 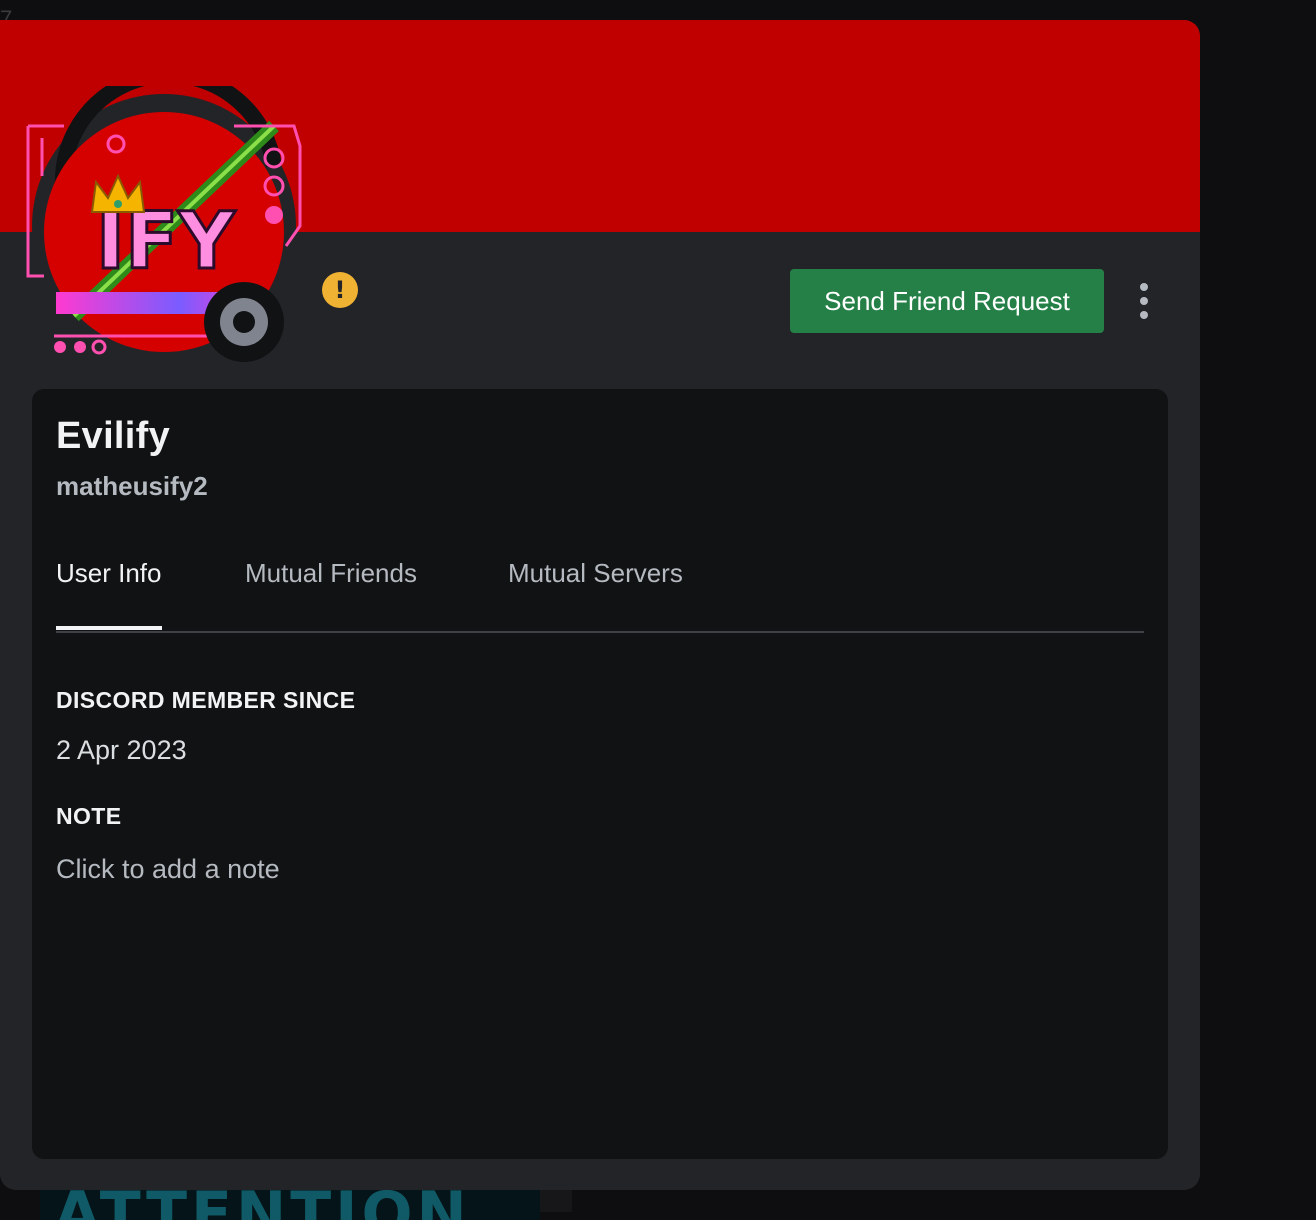 I want to click on avatar: IFY, so click(x=164, y=226).